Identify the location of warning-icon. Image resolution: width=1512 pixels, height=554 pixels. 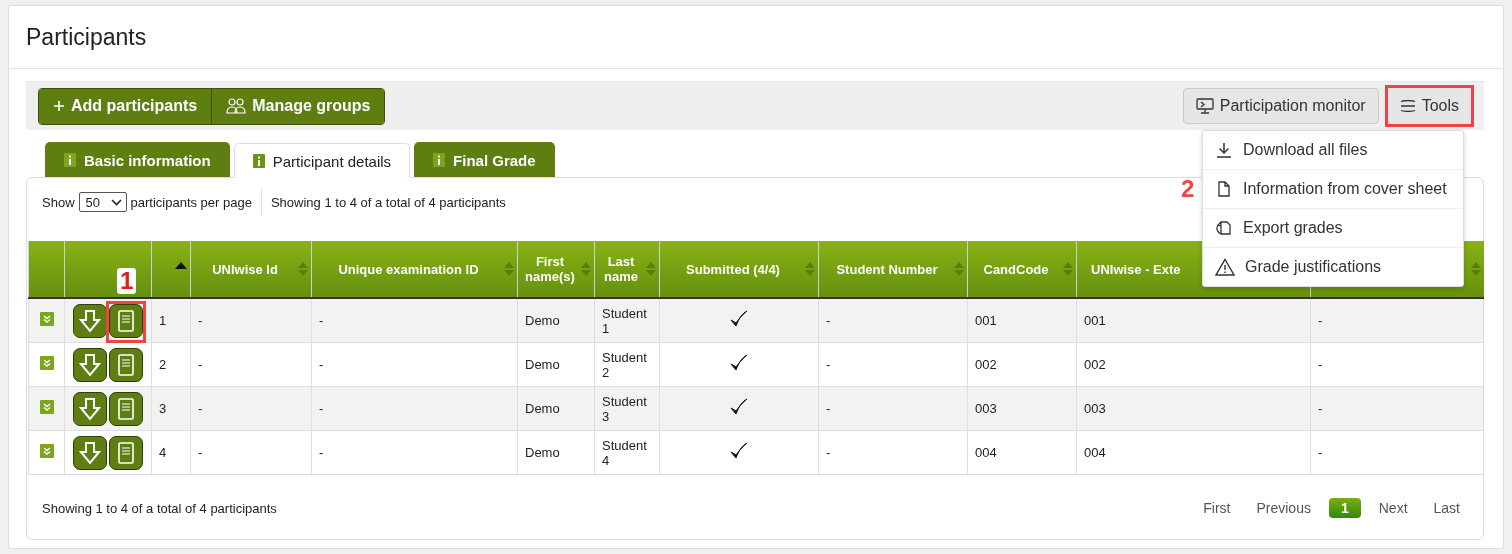
(1225, 267).